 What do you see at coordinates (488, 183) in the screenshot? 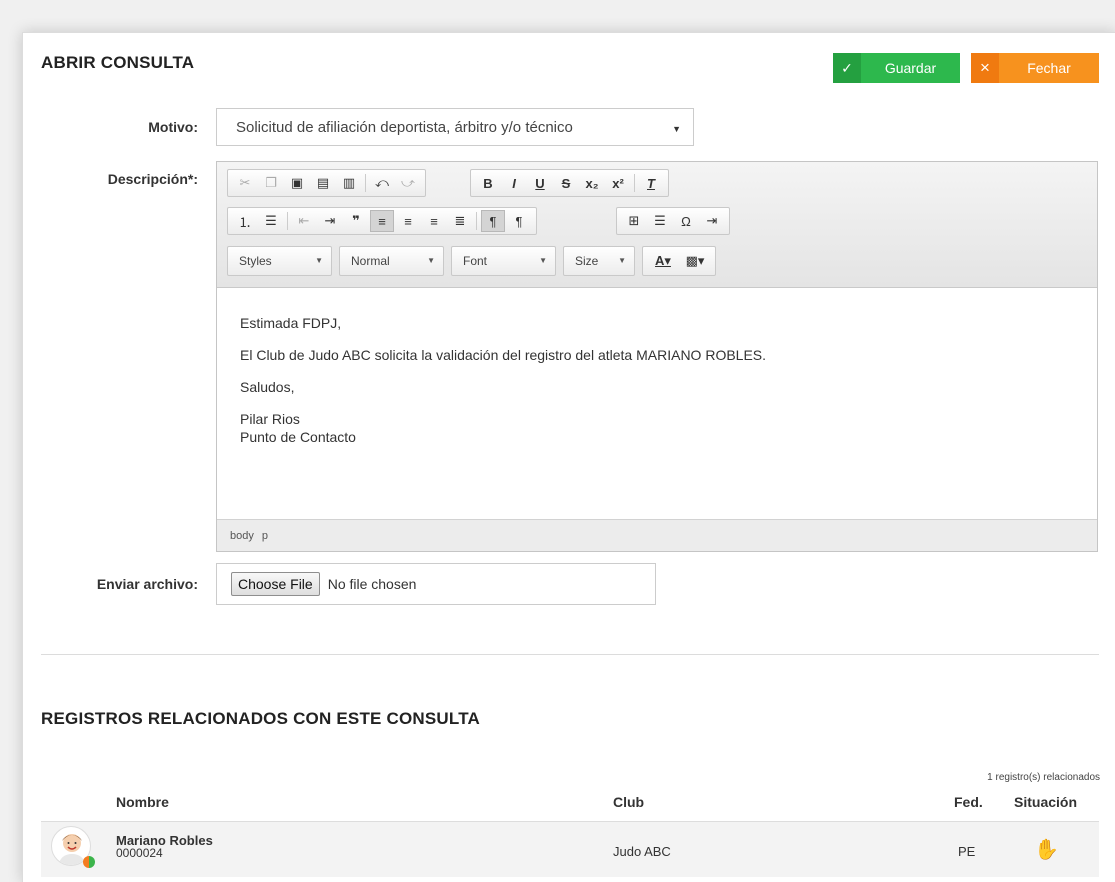
I see `bold-icon: B` at bounding box center [488, 183].